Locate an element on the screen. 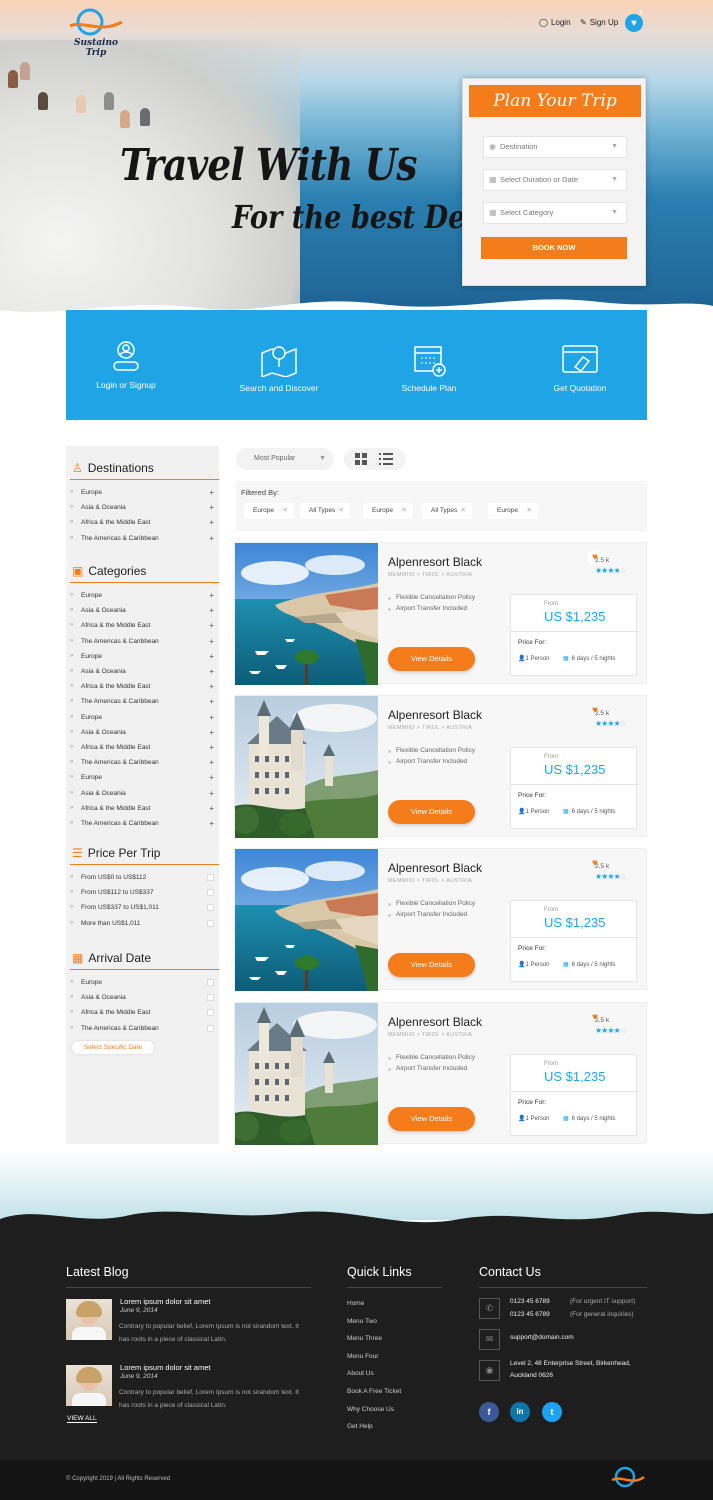 The height and width of the screenshot is (1500, 713). phone-secondary: 0123 45 6789 is located at coordinates (530, 1314).